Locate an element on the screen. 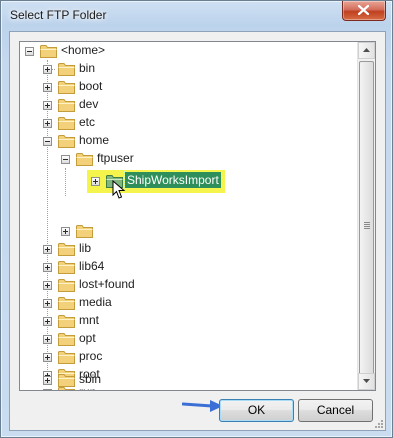 This screenshot has width=393, height=438. annotation-arrow-icon is located at coordinates (202, 406).